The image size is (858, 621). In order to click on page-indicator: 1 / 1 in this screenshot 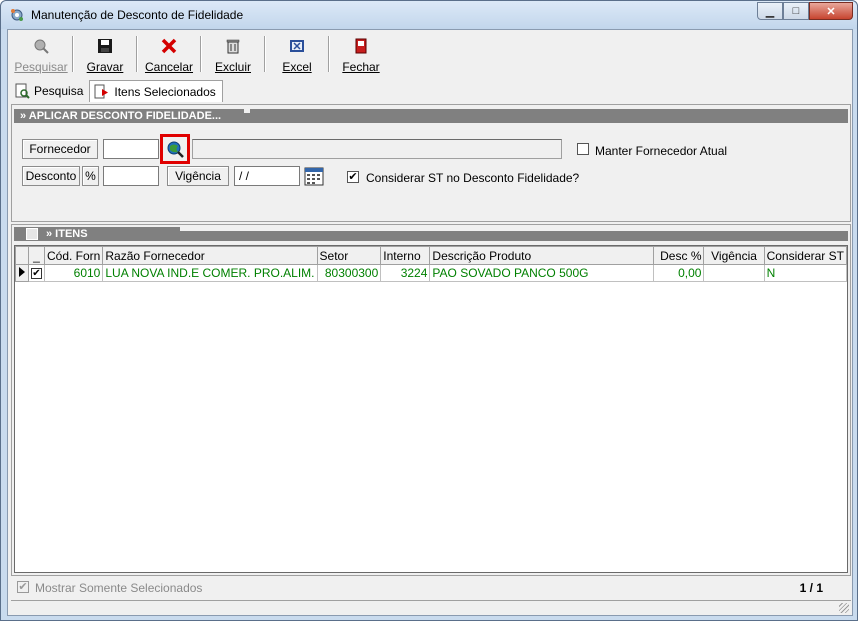, I will do `click(811, 588)`.